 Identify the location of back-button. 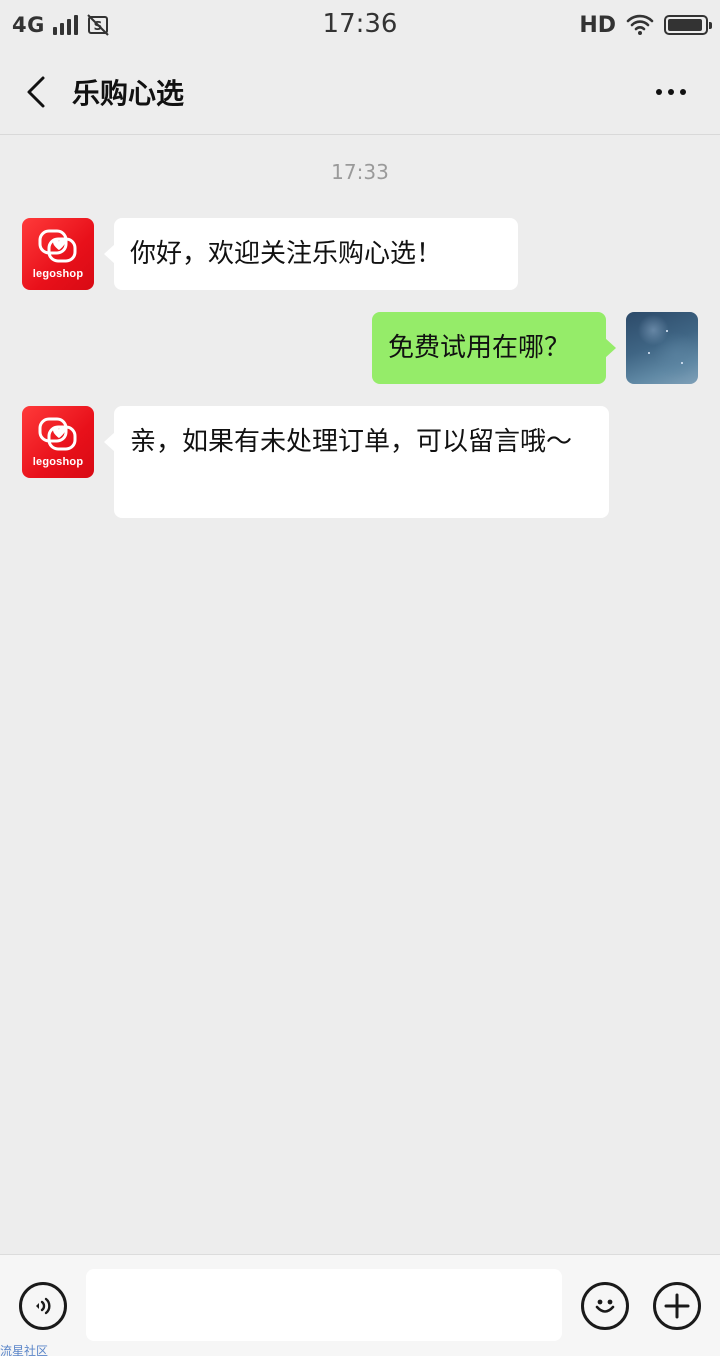
(36, 92).